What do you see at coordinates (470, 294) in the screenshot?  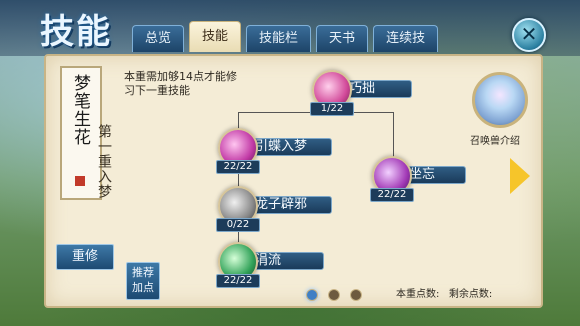 I see `remain-points-label: 剩余点数:` at bounding box center [470, 294].